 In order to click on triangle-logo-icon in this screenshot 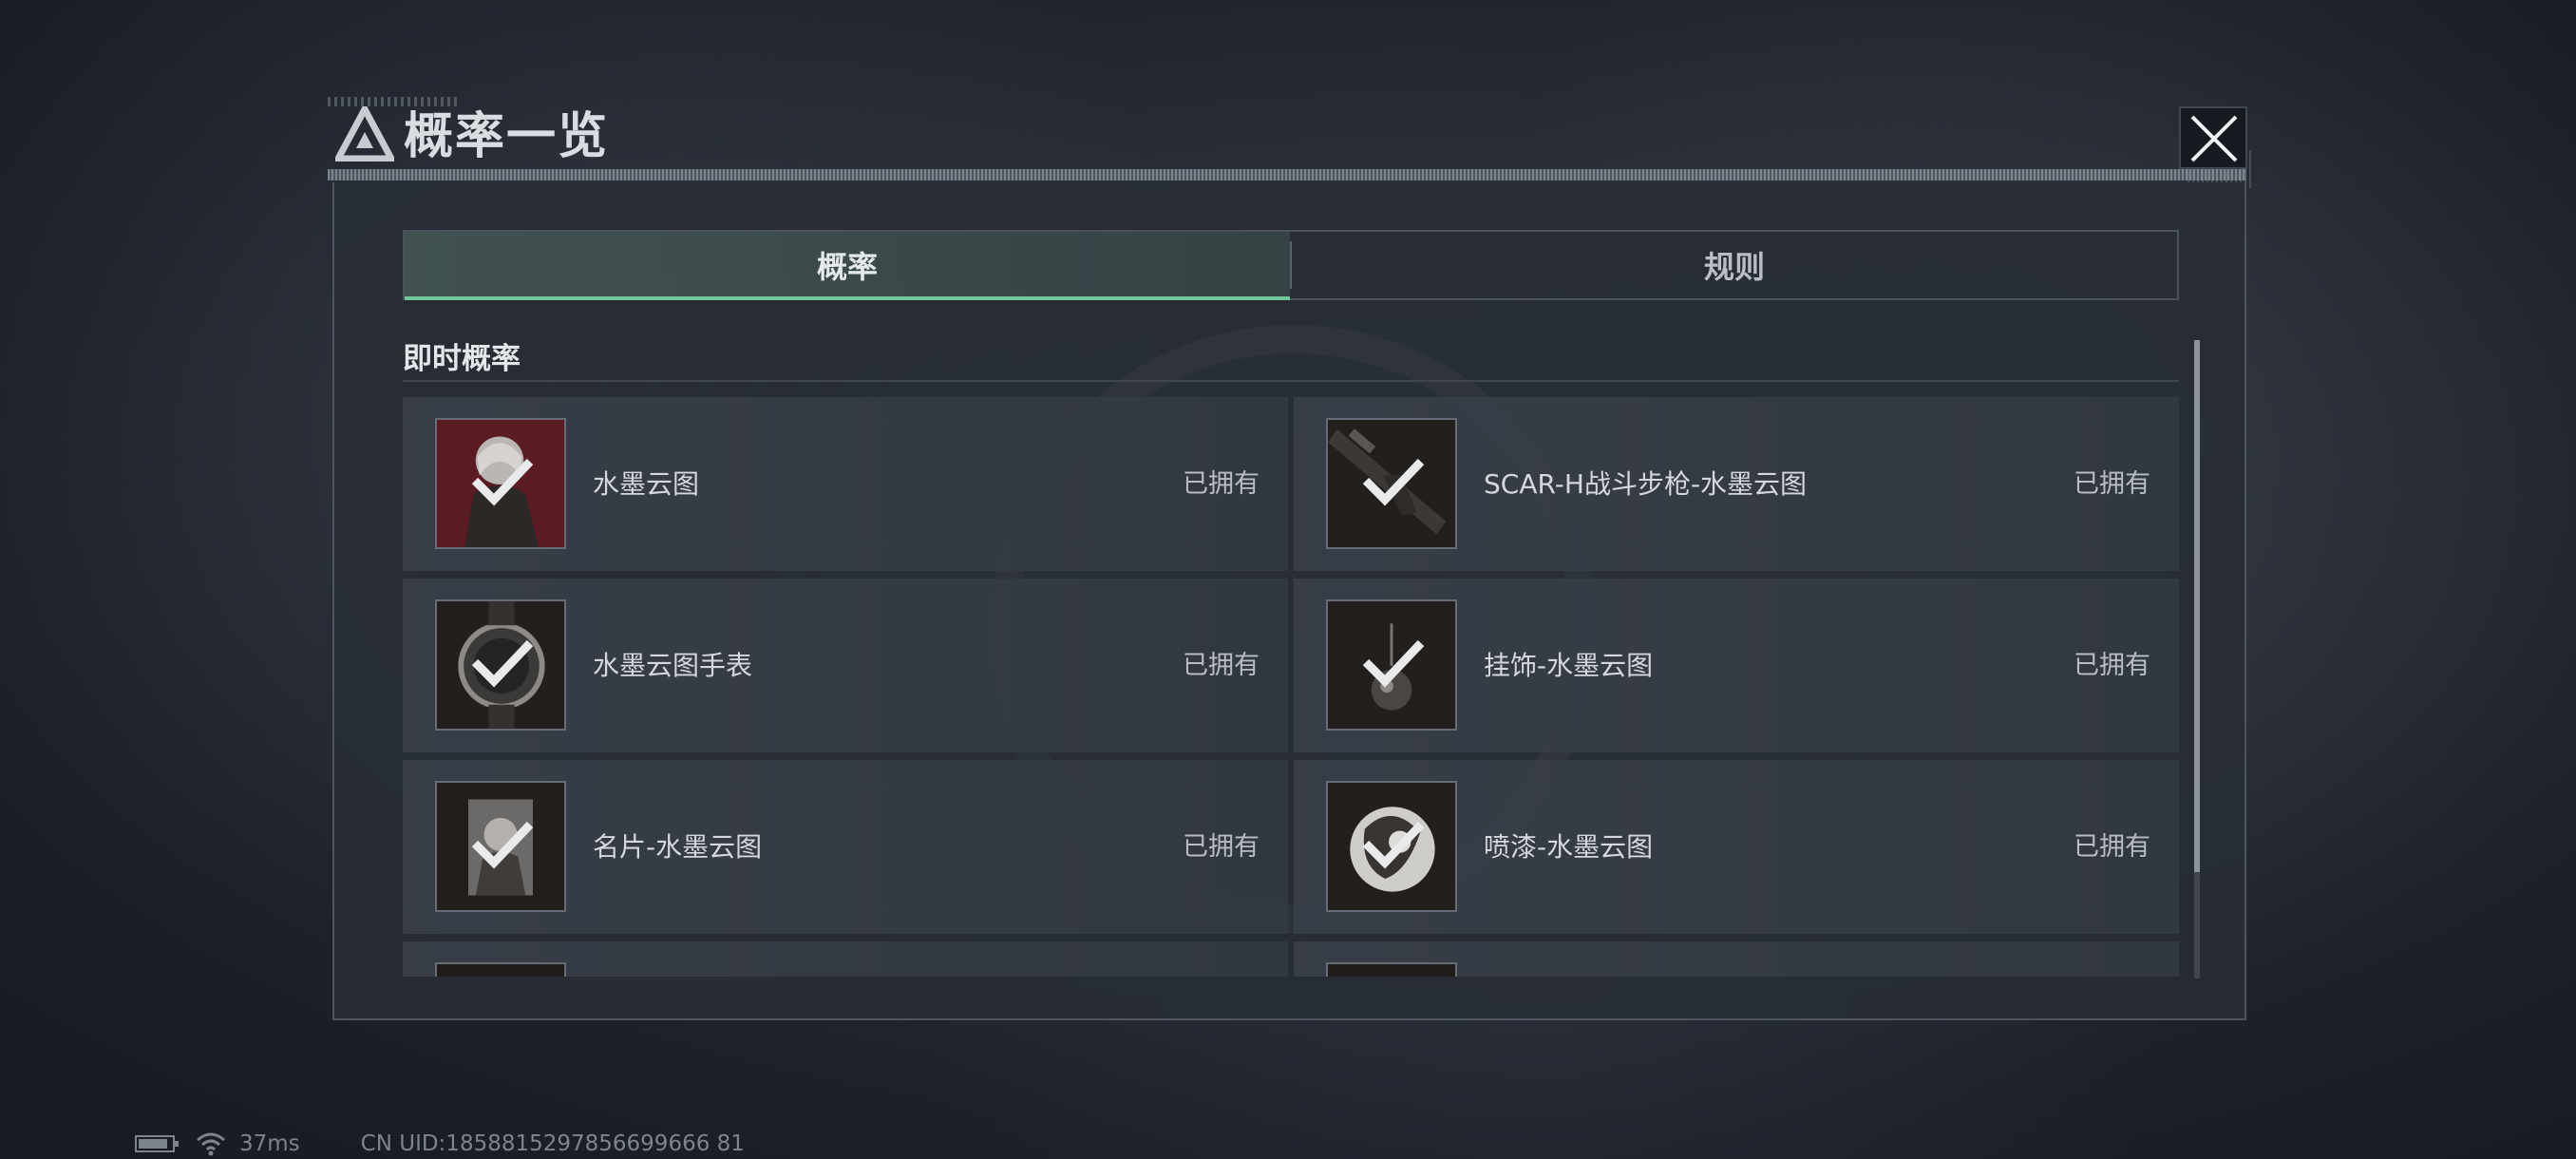, I will do `click(364, 134)`.